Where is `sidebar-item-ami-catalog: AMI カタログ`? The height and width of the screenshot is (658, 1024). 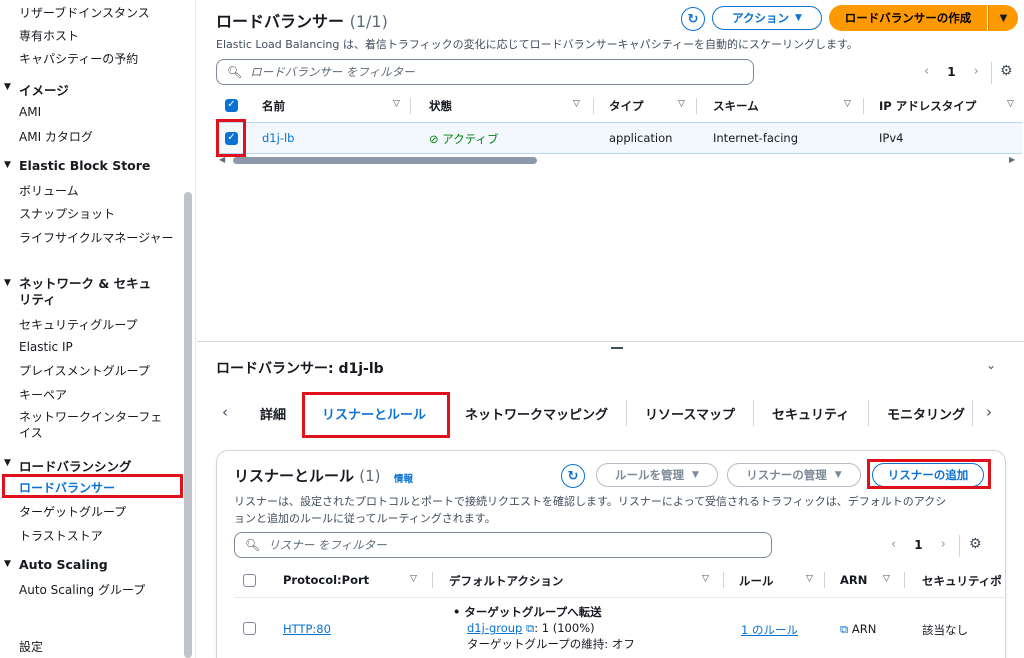
sidebar-item-ami-catalog: AMI カタログ is located at coordinates (56, 136).